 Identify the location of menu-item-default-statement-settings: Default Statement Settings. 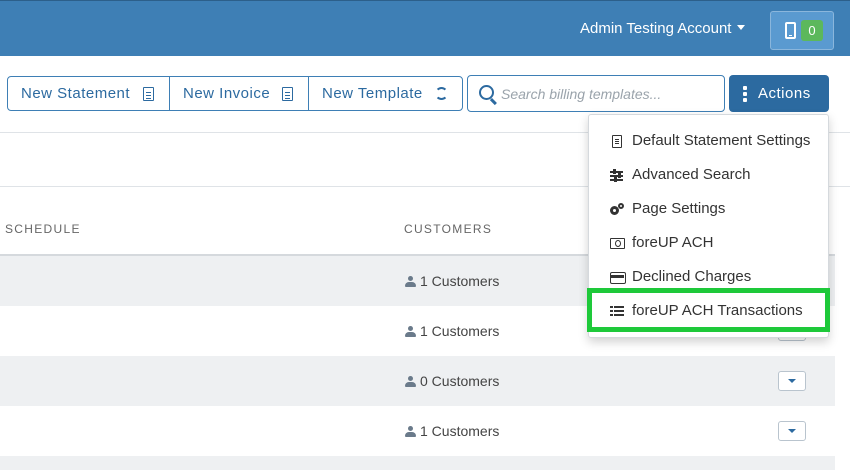
(708, 141).